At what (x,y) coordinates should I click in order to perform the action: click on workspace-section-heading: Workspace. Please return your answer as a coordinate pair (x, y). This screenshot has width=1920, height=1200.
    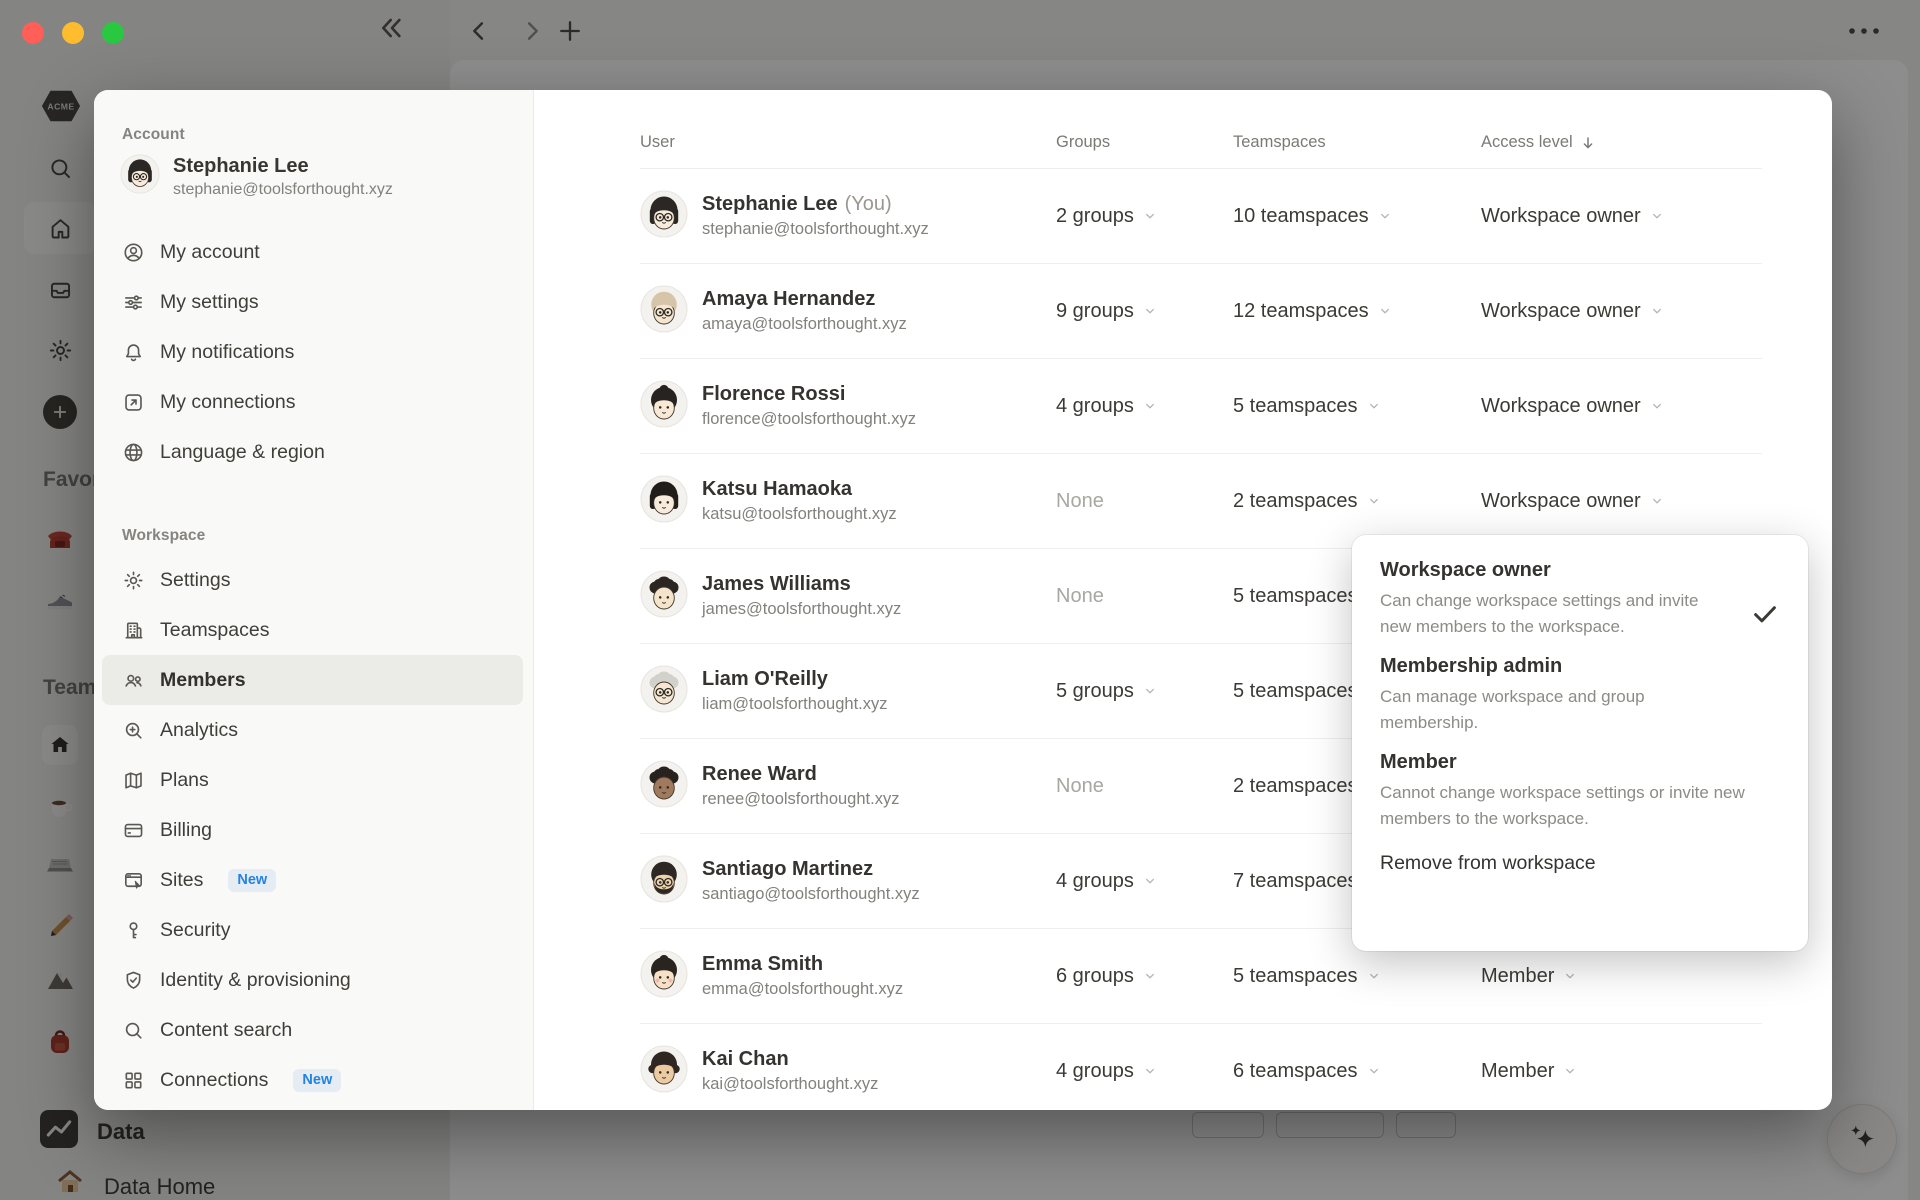
    Looking at the image, I should click on (164, 535).